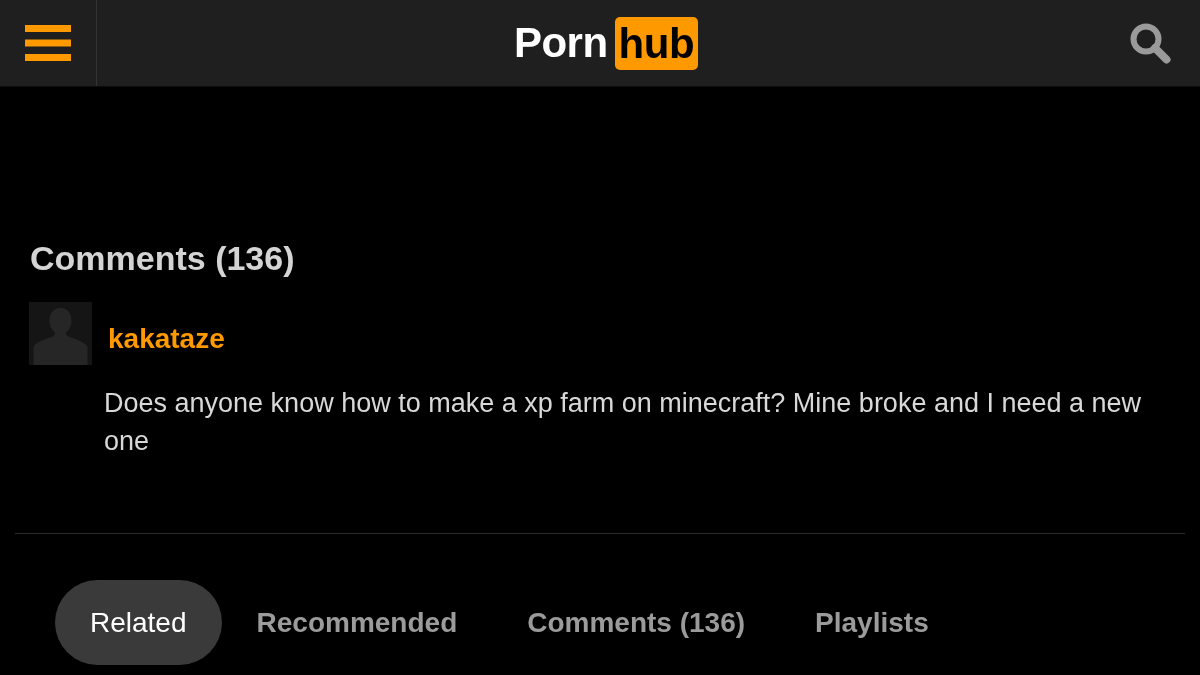  What do you see at coordinates (48, 43) in the screenshot?
I see `menu-icon` at bounding box center [48, 43].